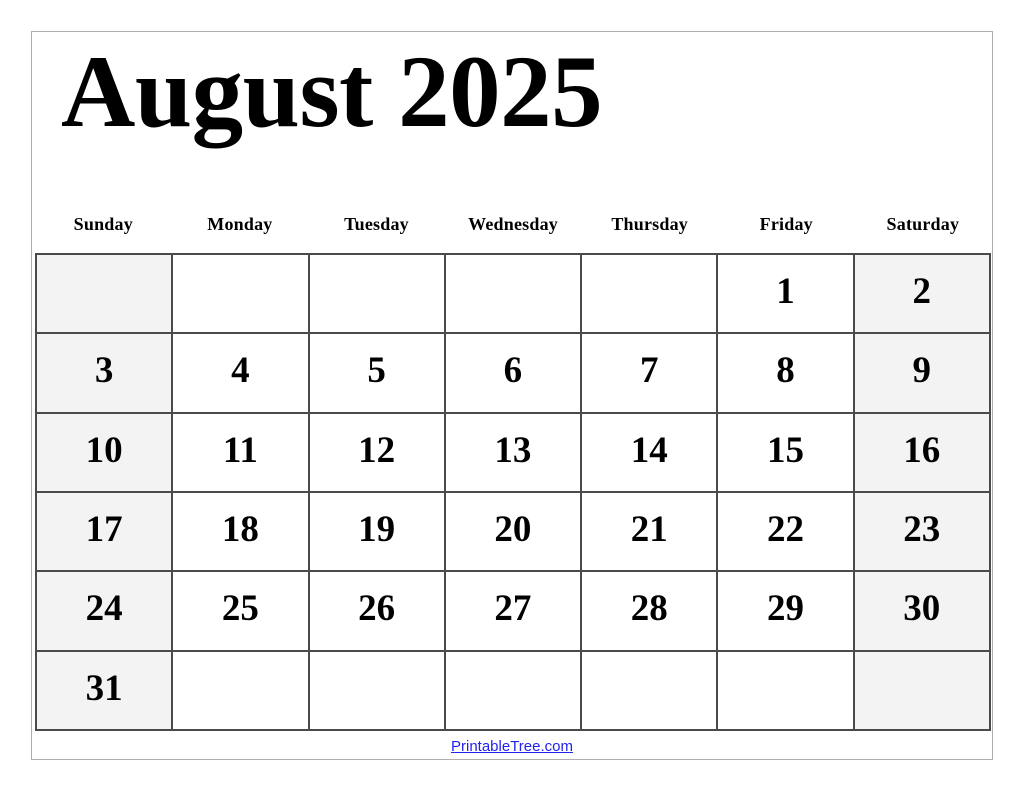 Image resolution: width=1024 pixels, height=791 pixels. What do you see at coordinates (513, 450) in the screenshot?
I see `day-number: 13` at bounding box center [513, 450].